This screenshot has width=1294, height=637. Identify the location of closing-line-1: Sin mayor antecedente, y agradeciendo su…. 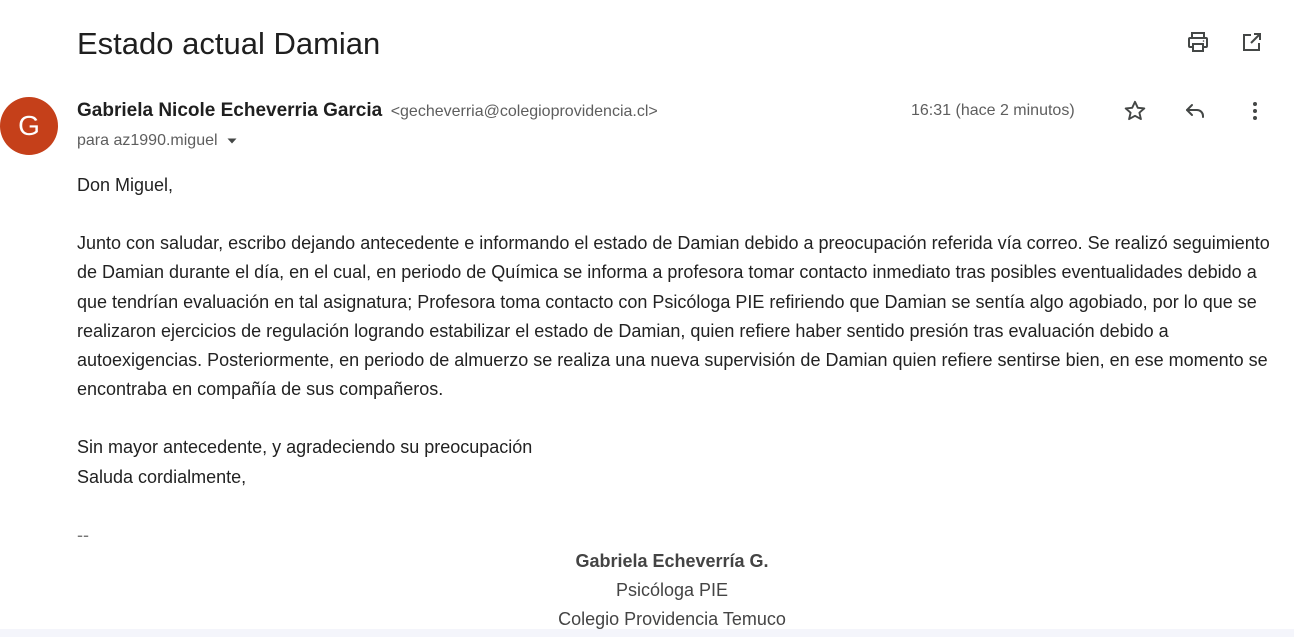
(305, 447).